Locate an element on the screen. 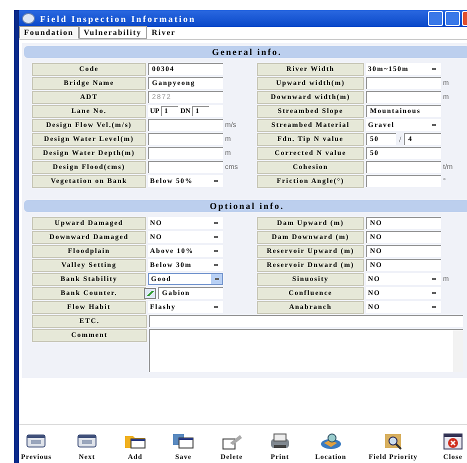 Image resolution: width=467 pixels, height=463 pixels. section-header: Optional info. is located at coordinates (245, 206).